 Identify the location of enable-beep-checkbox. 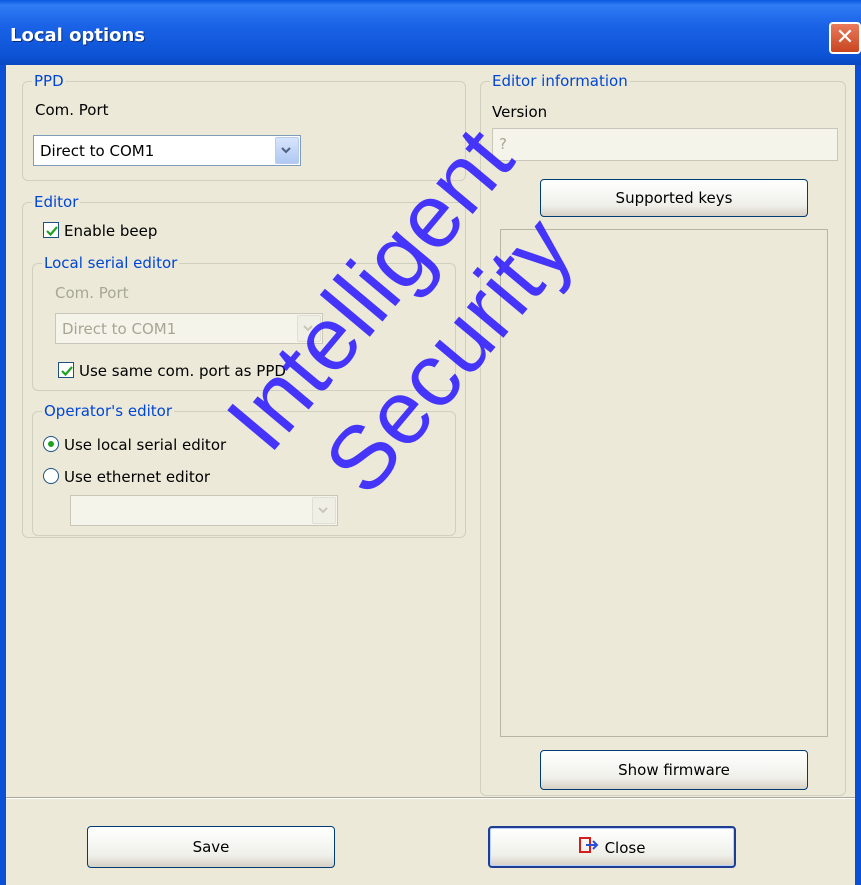
(51, 230).